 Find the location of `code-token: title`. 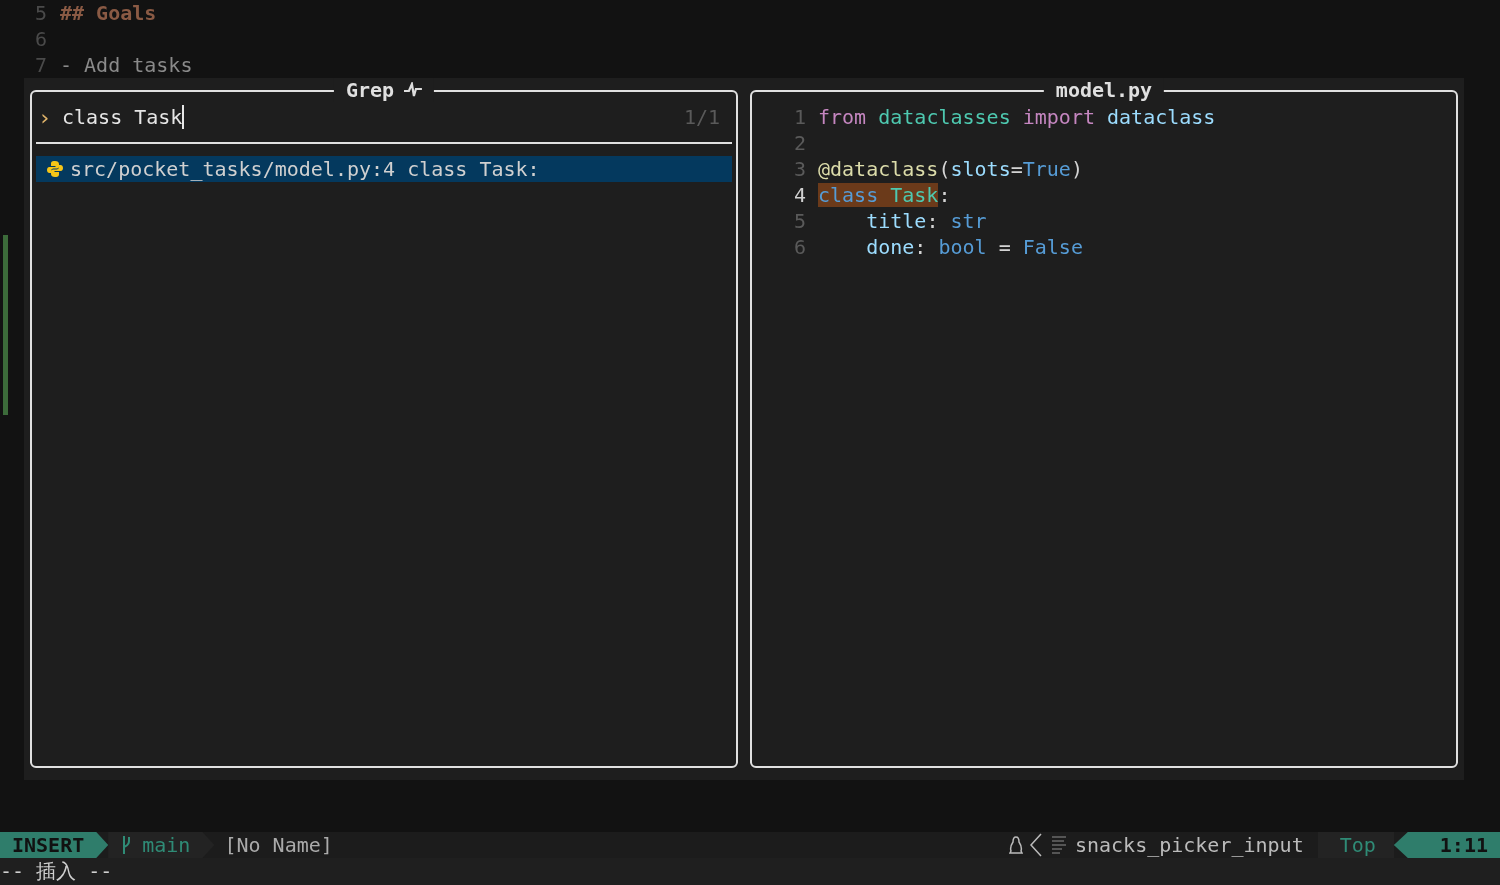

code-token: title is located at coordinates (896, 221).